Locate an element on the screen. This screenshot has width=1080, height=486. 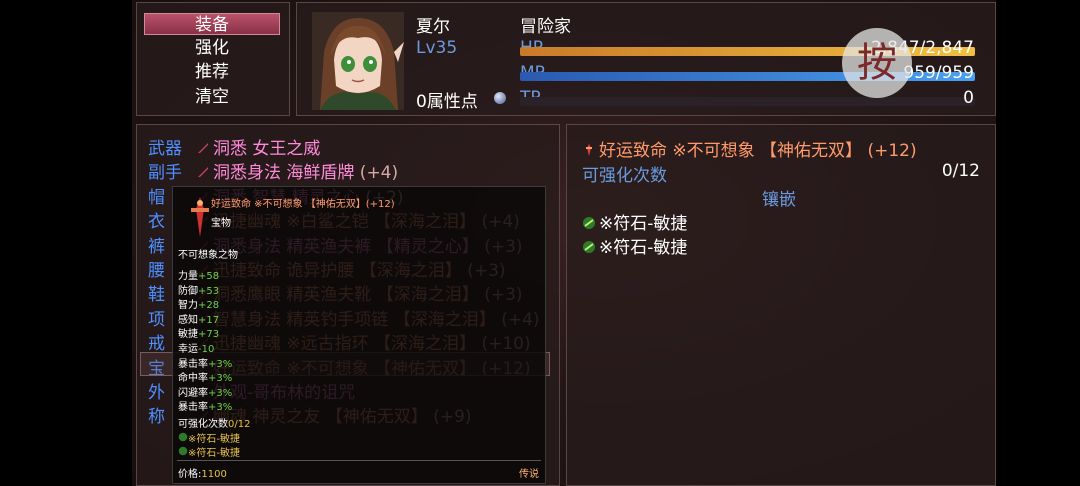
tooltip-title: 好运致命 ※不可想象 【神佑无双】(+12) is located at coordinates (303, 204).